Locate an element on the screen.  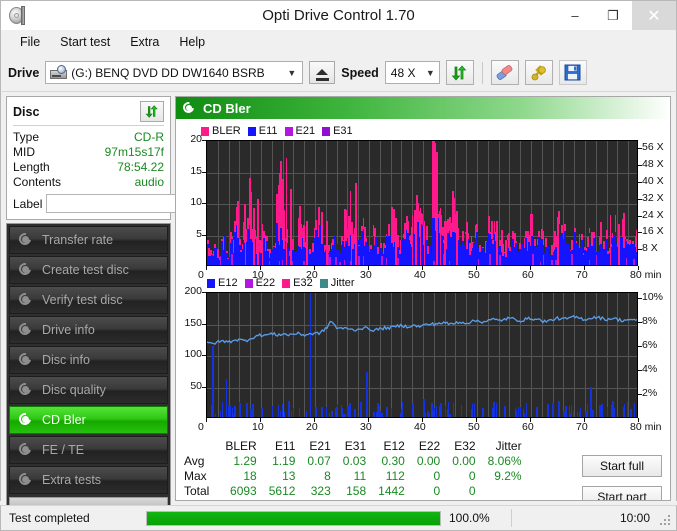
menu-start-test: Start test is located at coordinates (85, 42).